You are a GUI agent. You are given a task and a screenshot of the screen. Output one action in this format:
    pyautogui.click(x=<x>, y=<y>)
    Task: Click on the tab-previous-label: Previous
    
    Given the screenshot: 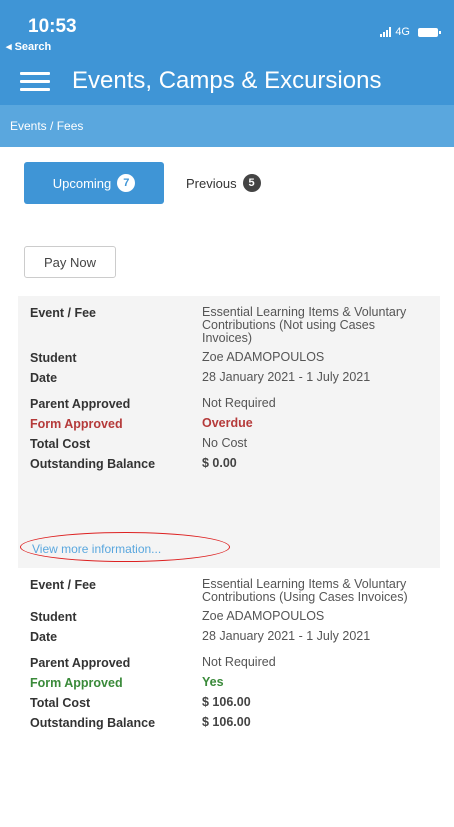 What is the action you would take?
    pyautogui.click(x=211, y=183)
    